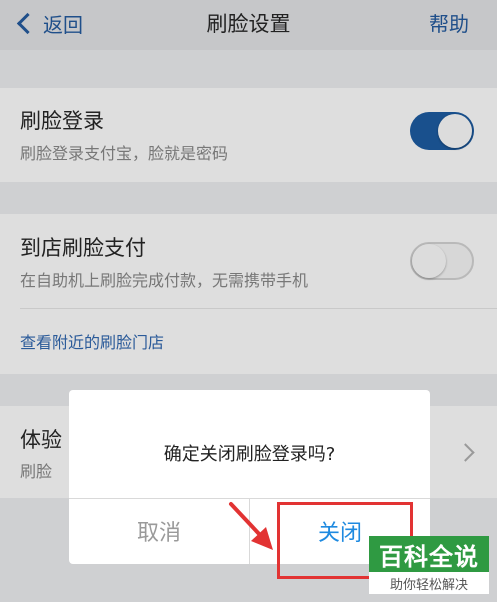  I want to click on in-store-title: 到店刷脸支付, so click(83, 248).